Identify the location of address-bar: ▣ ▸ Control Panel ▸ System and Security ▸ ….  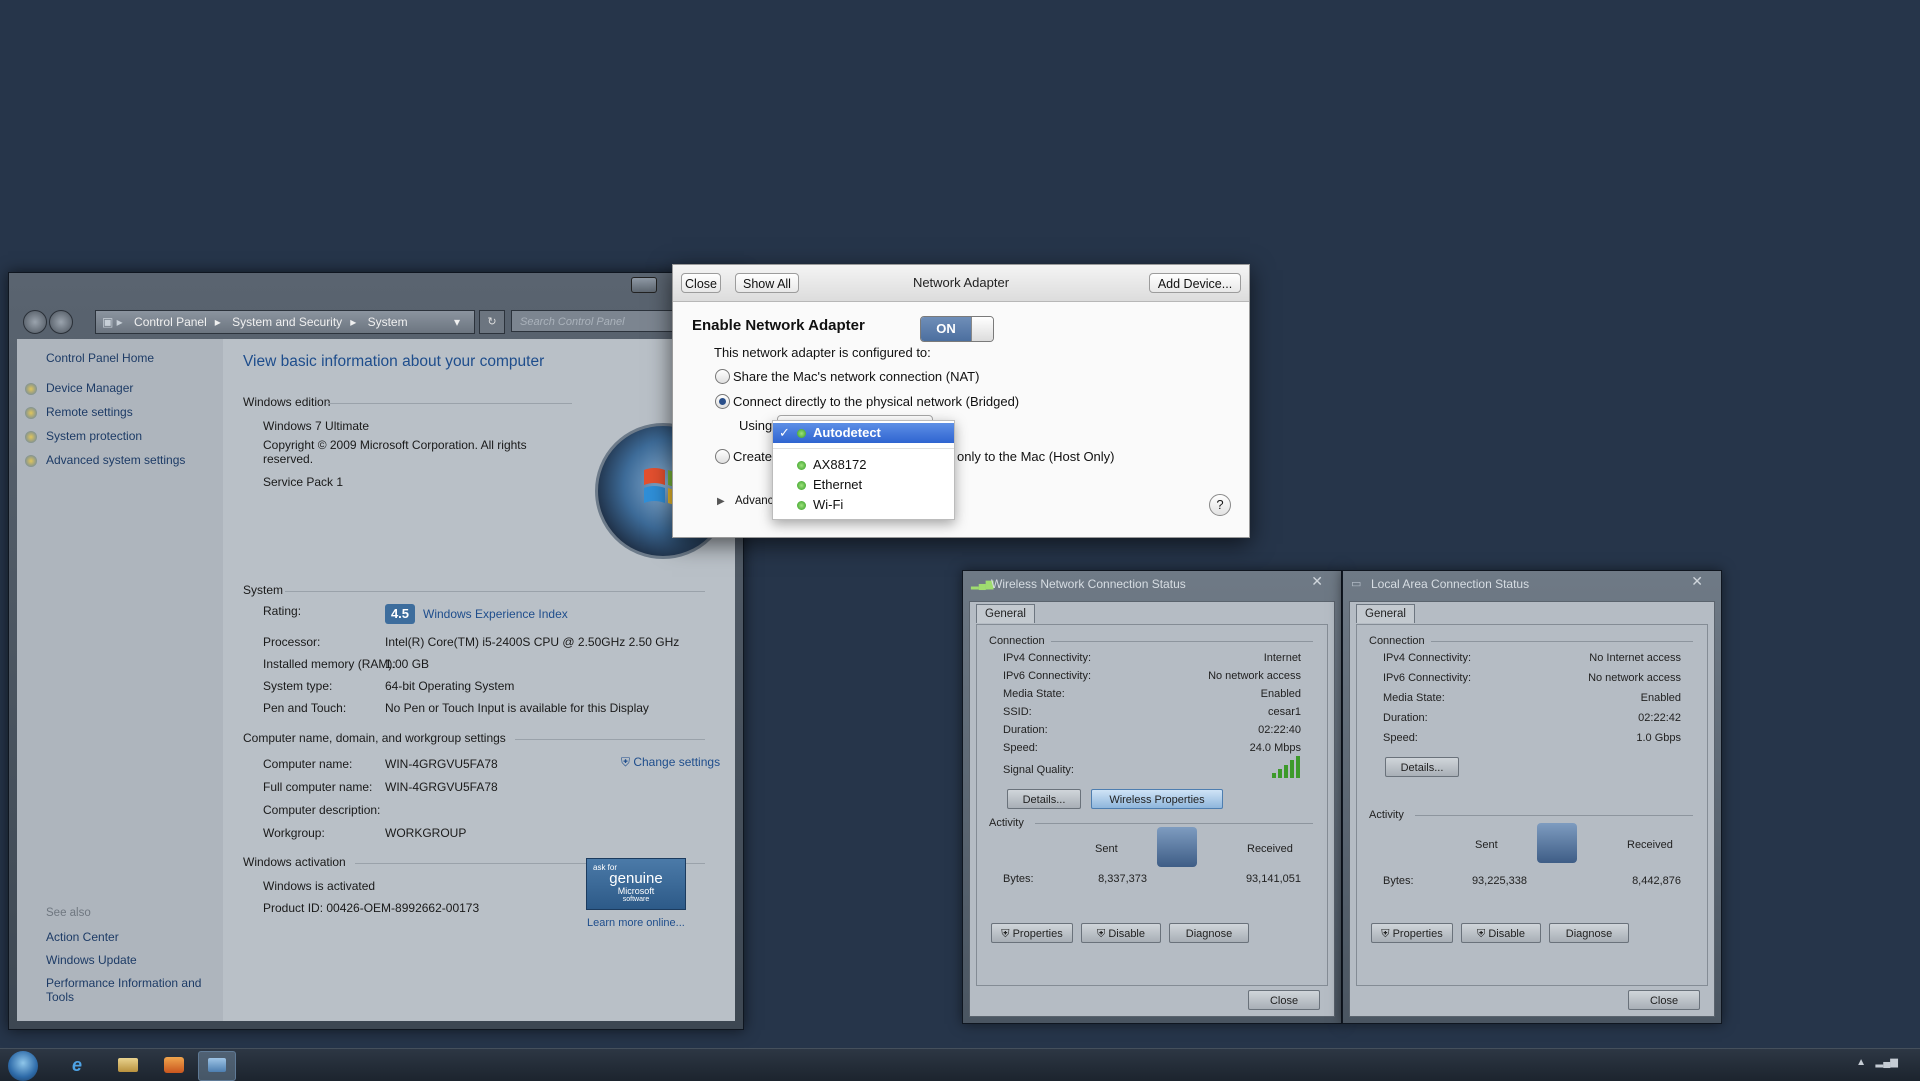
(285, 322).